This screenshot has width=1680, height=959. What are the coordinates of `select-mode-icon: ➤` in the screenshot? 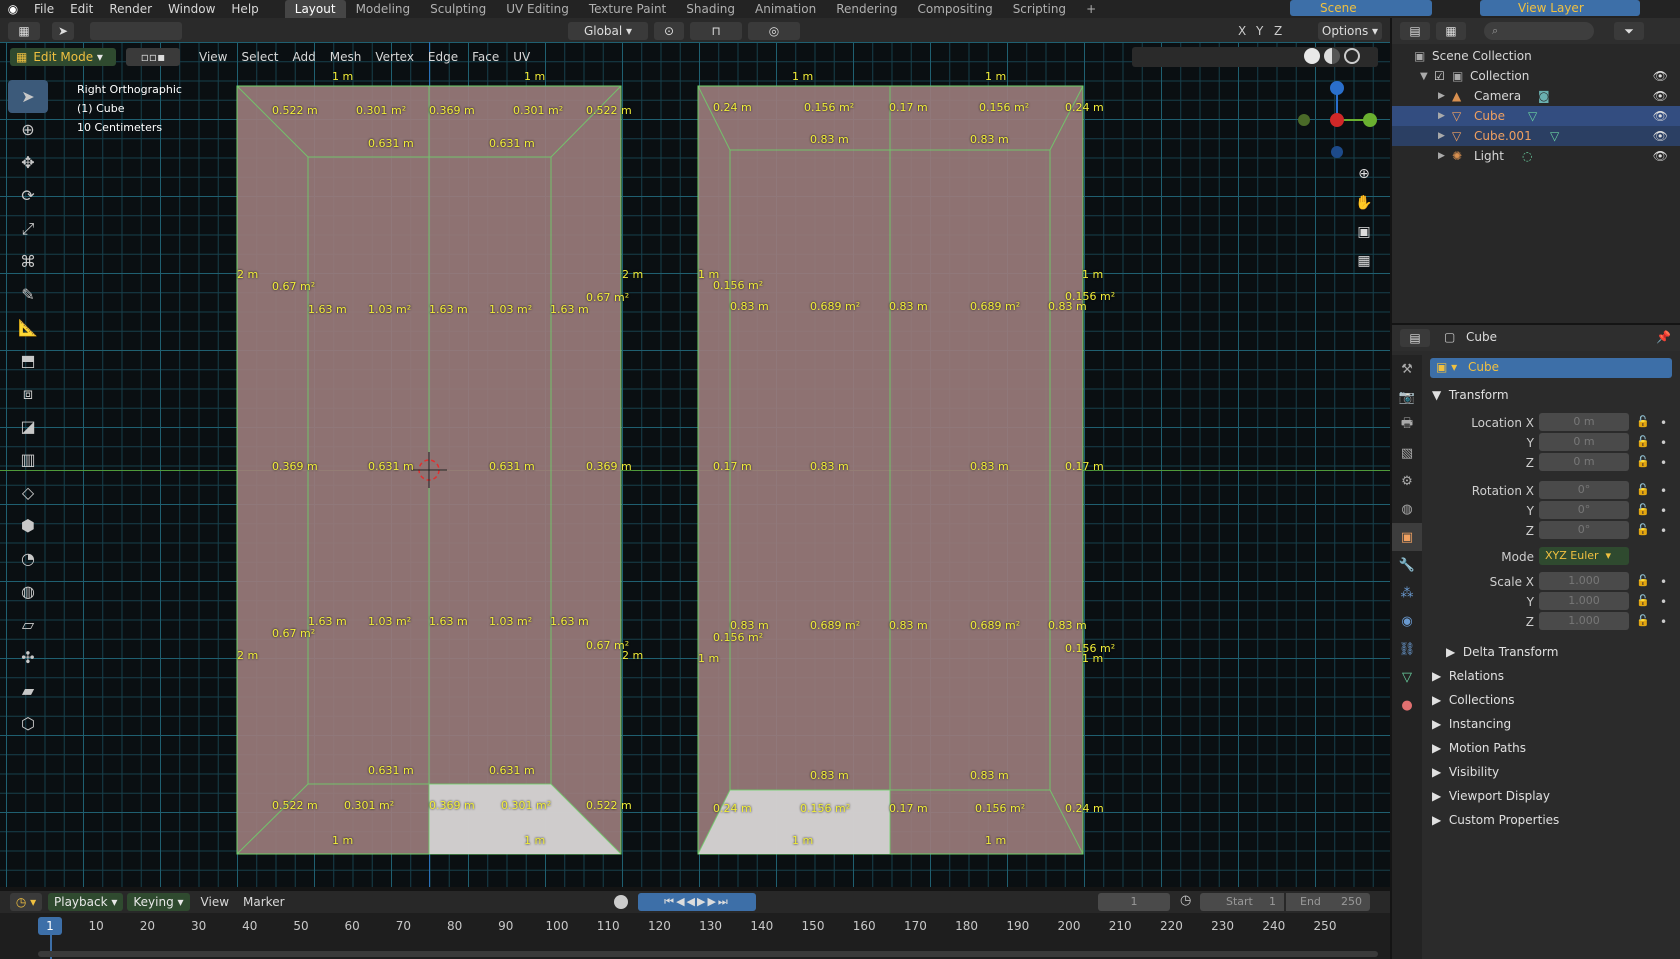 It's located at (63, 31).